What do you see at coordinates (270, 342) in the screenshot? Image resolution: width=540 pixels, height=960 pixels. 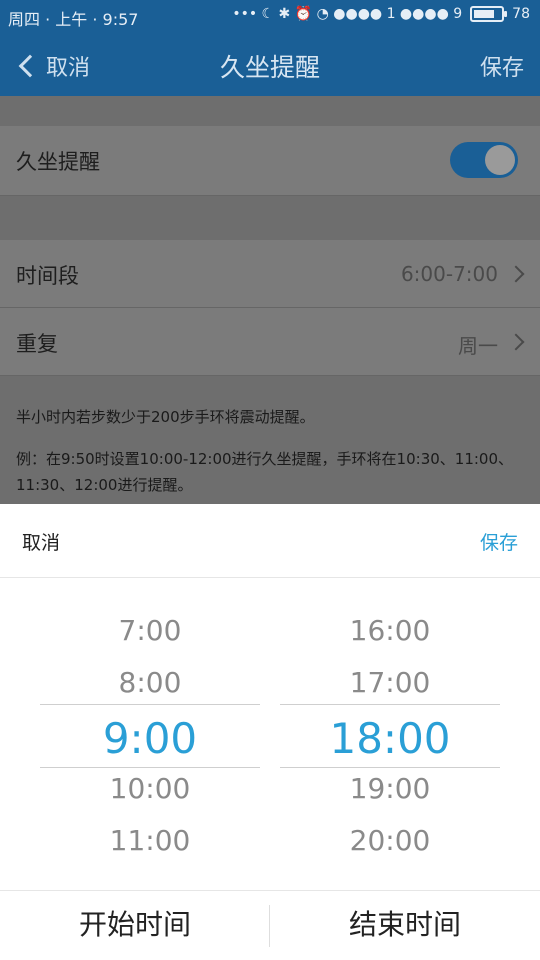 I see `repeat-row: 重复 周一` at bounding box center [270, 342].